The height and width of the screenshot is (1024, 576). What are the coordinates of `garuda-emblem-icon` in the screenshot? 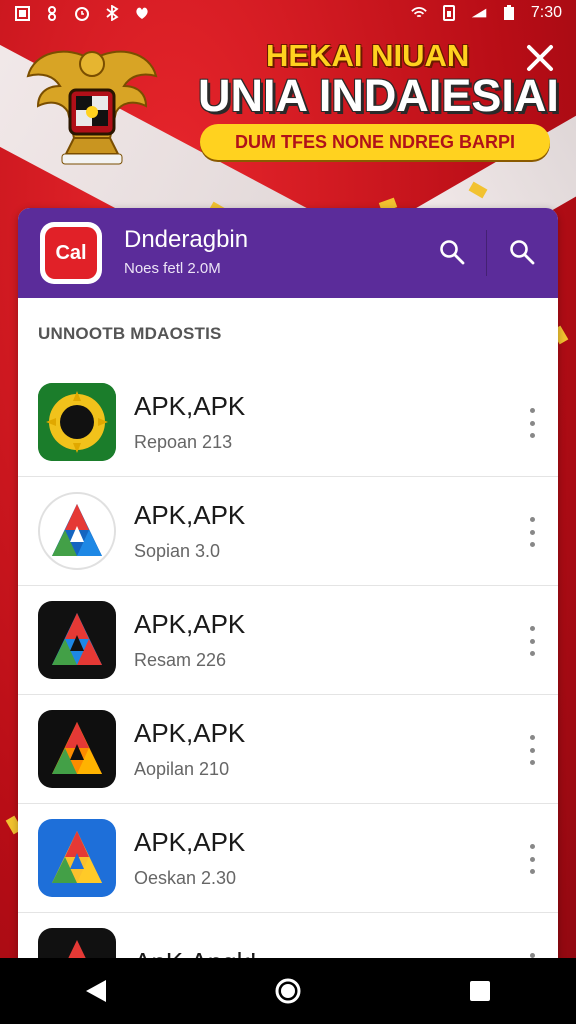 It's located at (92, 106).